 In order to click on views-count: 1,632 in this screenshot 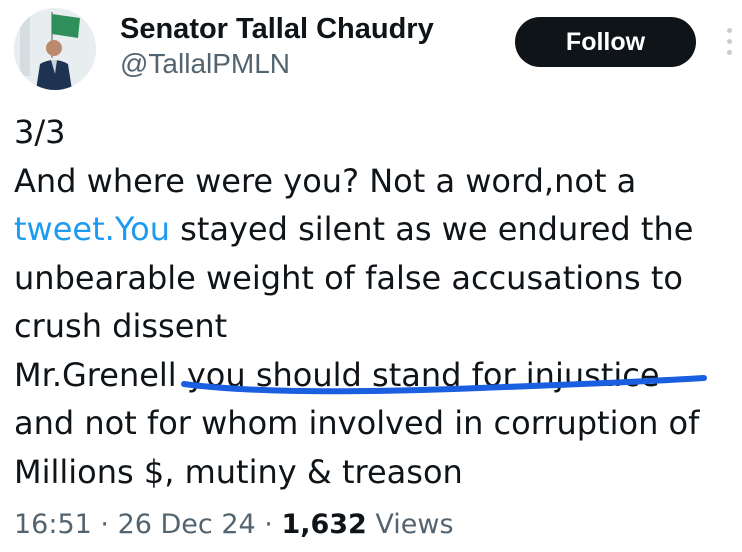, I will do `click(323, 524)`.